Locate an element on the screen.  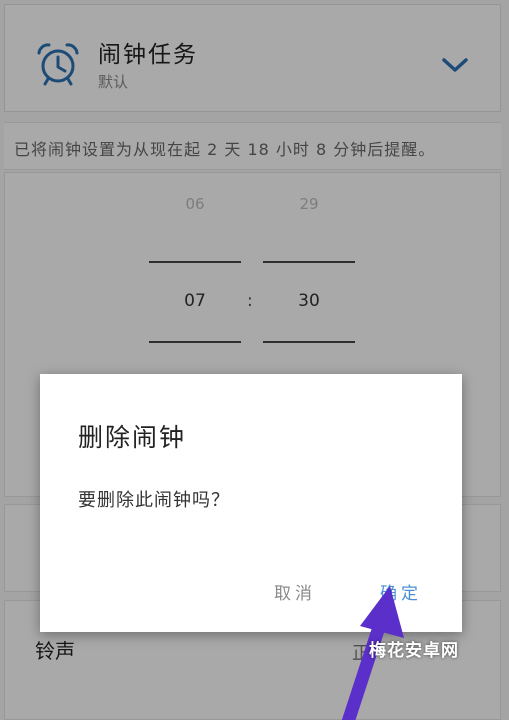
cancel-button: 取消 is located at coordinates (295, 591).